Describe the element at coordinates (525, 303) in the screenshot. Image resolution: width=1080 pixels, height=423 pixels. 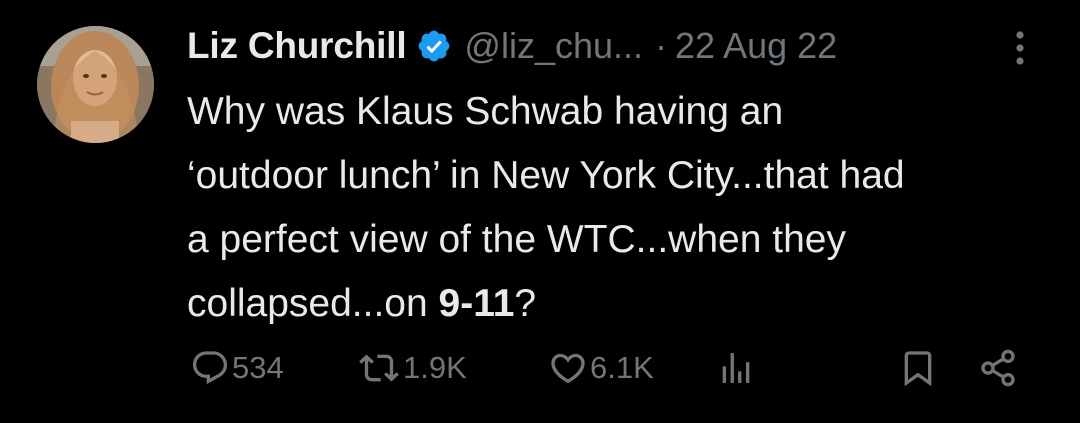
I see `tweet-text-span: ?` at that location.